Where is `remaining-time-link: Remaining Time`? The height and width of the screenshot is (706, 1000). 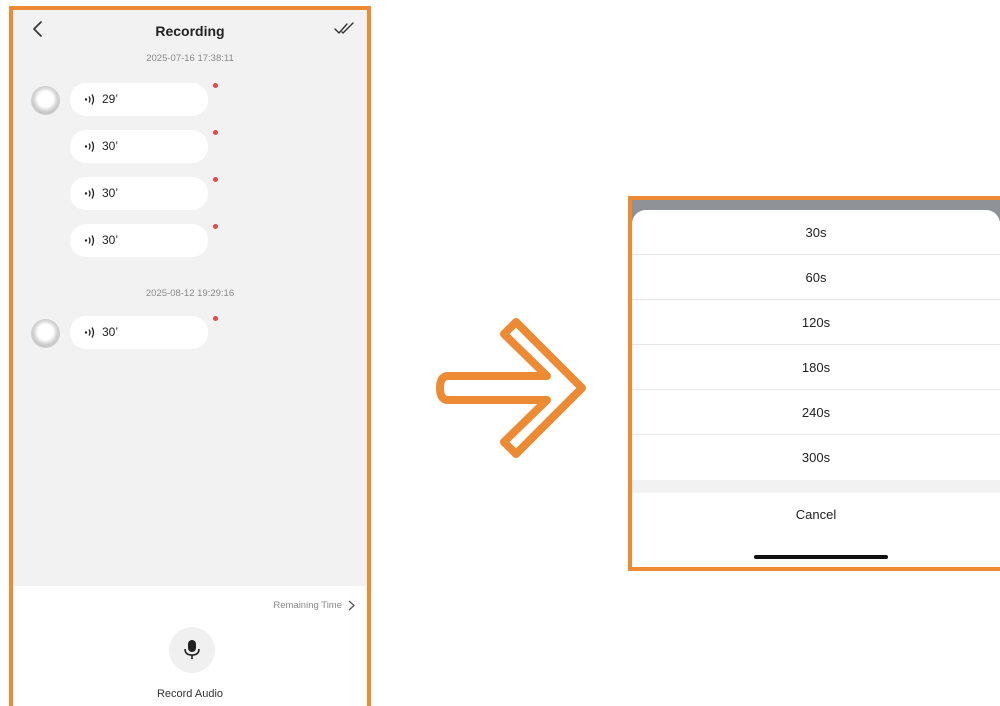
remaining-time-link: Remaining Time is located at coordinates (314, 605).